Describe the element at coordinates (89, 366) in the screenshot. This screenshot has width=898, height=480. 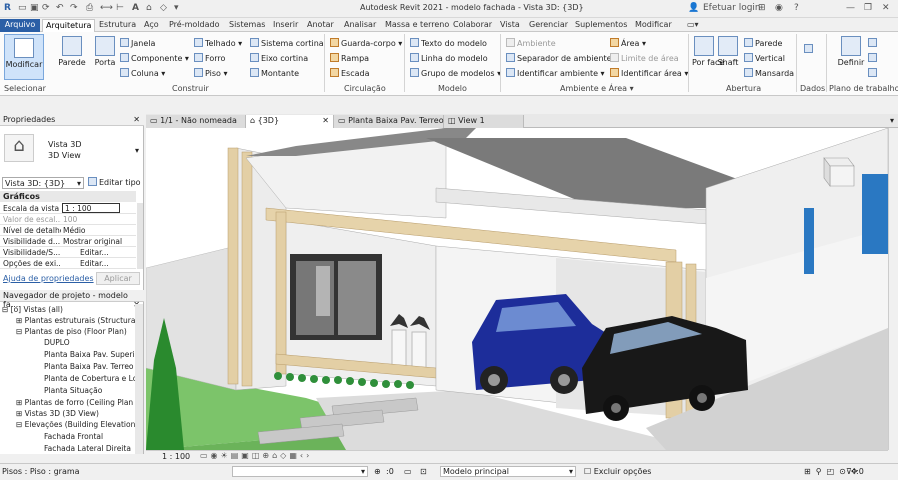
I see `tree-item: Planta Baixa Pav. Terreo` at that location.